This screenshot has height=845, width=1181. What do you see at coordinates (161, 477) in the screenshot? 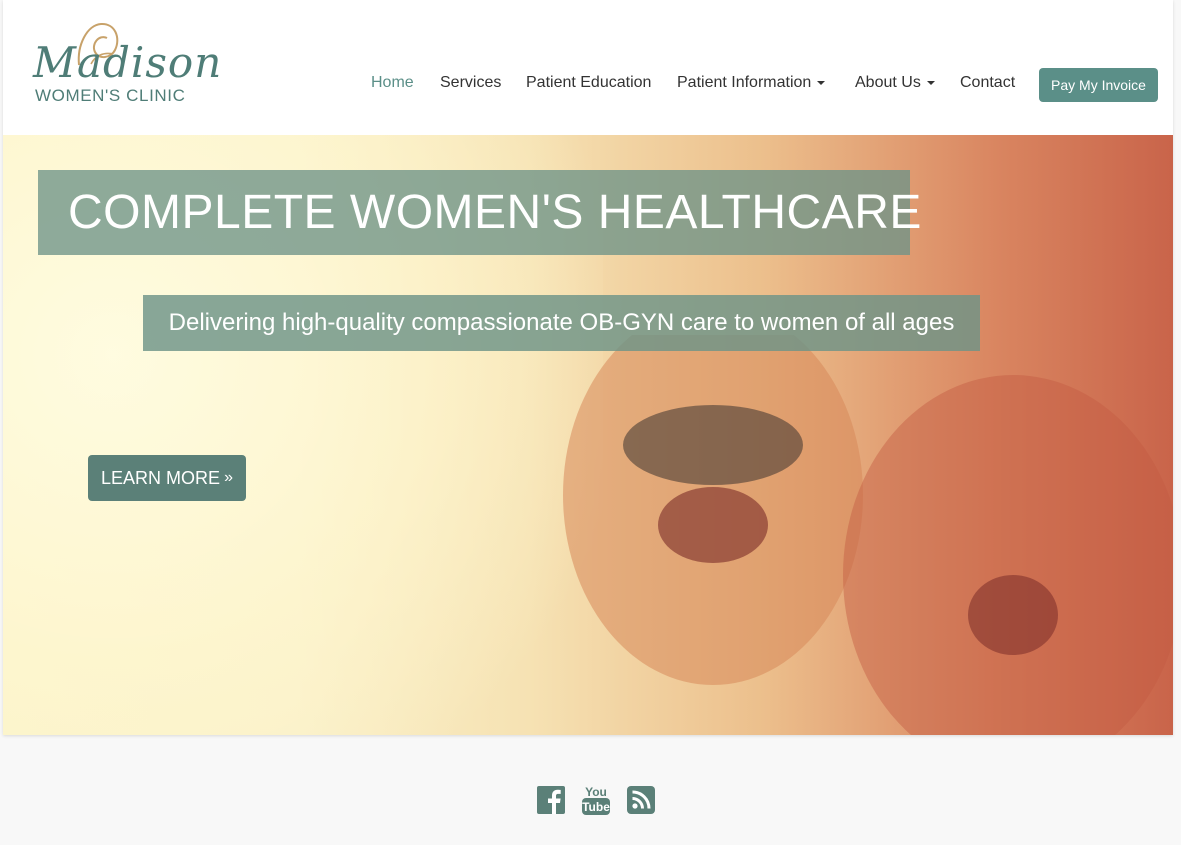
I see `learn-more-label: LEARN MORE` at bounding box center [161, 477].